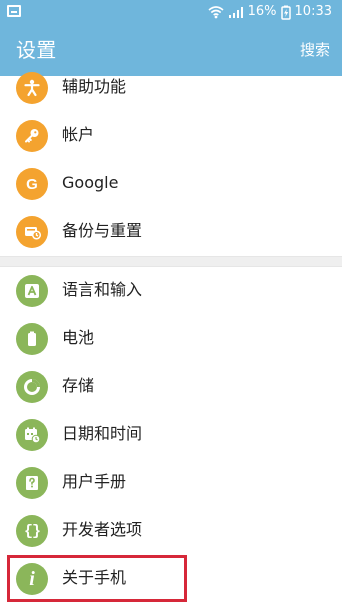 Image resolution: width=342 pixels, height=605 pixels. Describe the element at coordinates (102, 230) in the screenshot. I see `settings-item-label: 备份与重置` at that location.